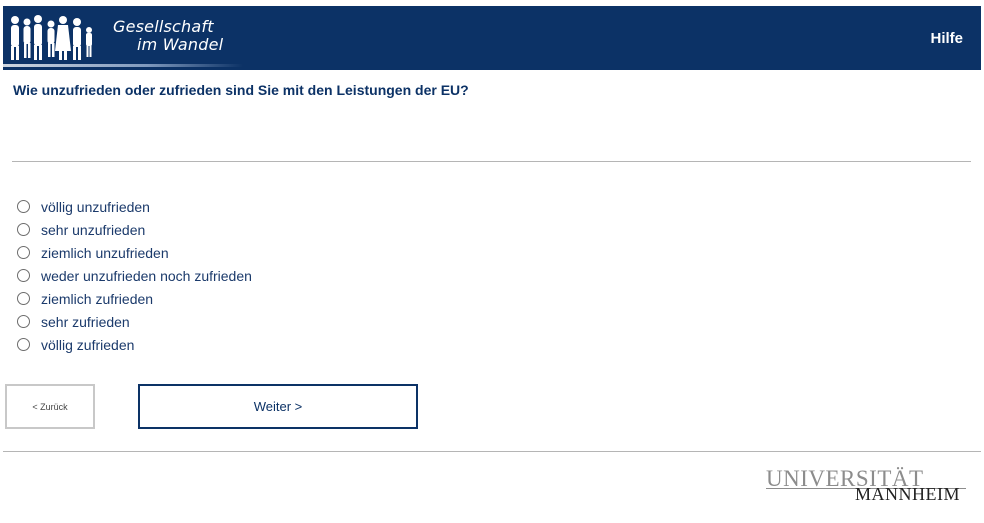  I want to click on option-label: ziemlich unzufrieden, so click(105, 252).